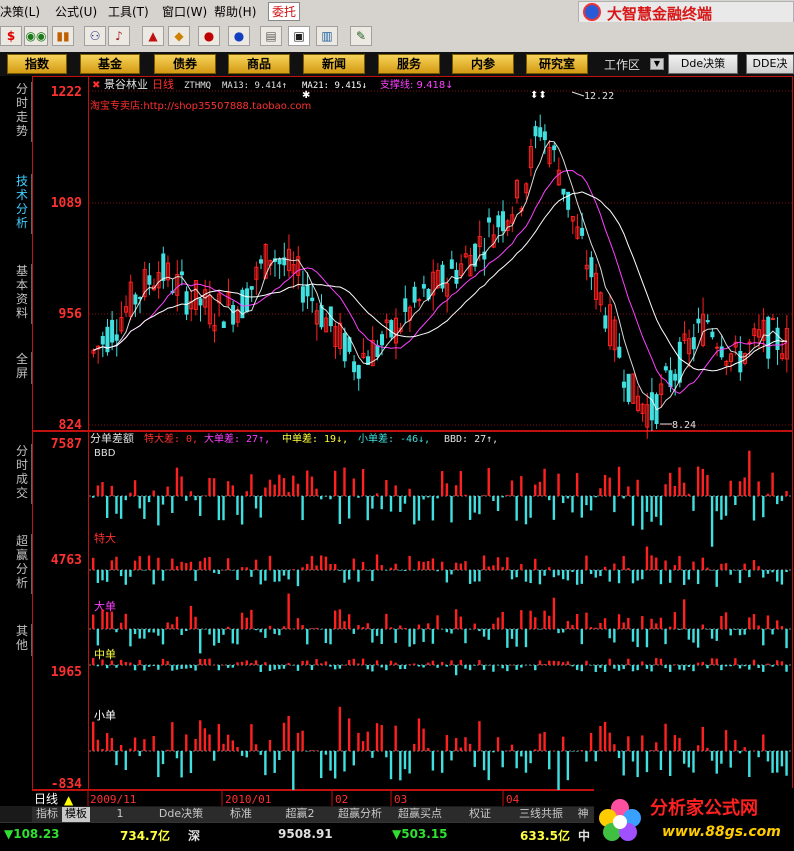 The height and width of the screenshot is (851, 794). What do you see at coordinates (110, 64) in the screenshot?
I see `nav-fund-button: 基金` at bounding box center [110, 64].